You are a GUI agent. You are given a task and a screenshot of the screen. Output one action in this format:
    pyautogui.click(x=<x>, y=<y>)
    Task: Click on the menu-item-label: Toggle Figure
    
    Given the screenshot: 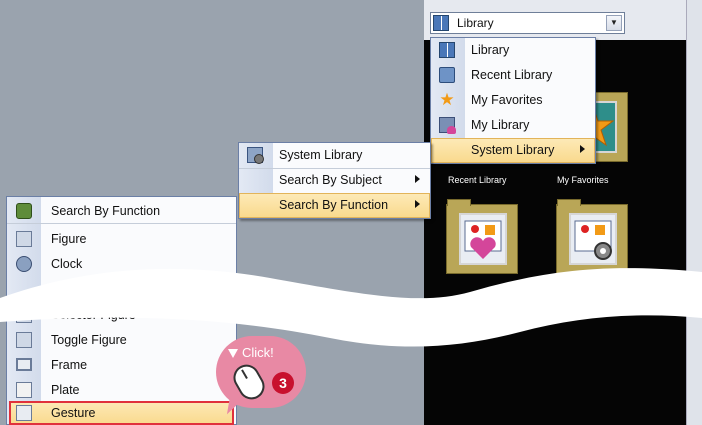 What is the action you would take?
    pyautogui.click(x=89, y=340)
    